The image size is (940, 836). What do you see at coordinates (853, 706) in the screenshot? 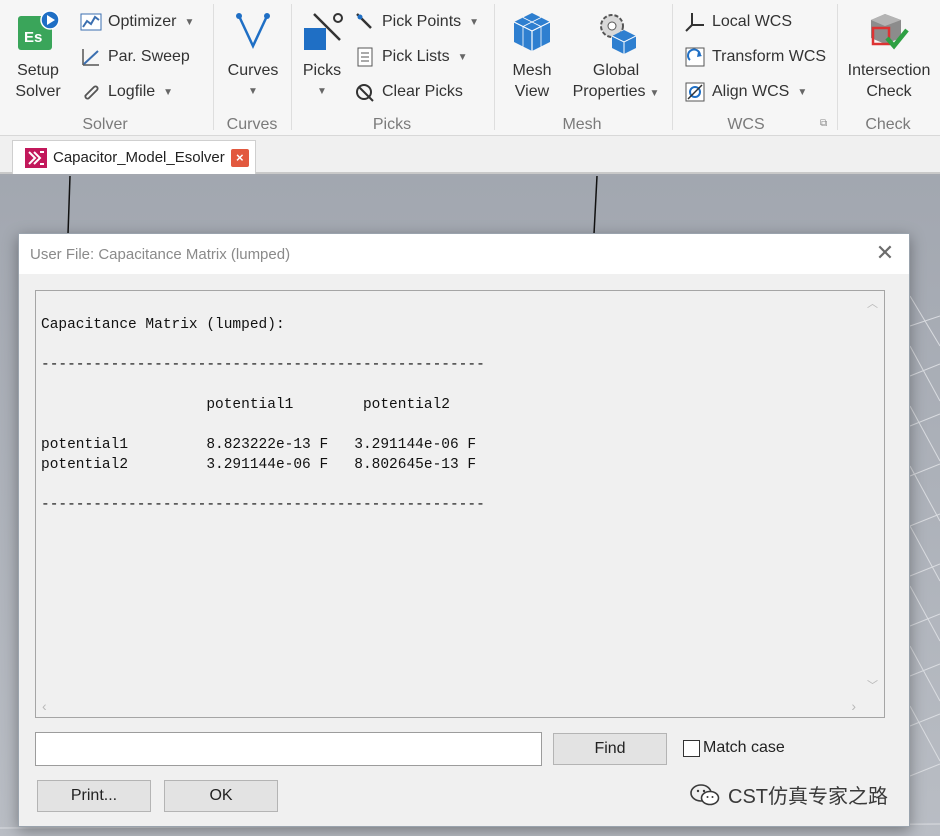
I see `scroll-right-arrow-icon: ›` at bounding box center [853, 706].